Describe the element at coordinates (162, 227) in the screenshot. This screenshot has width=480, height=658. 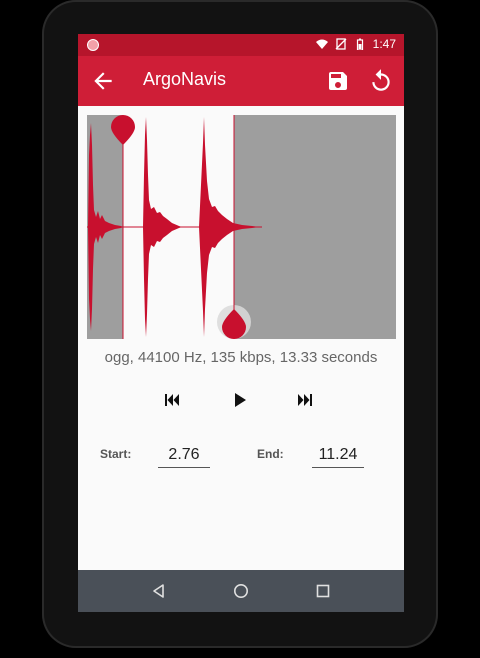
I see `waveform-burst` at that location.